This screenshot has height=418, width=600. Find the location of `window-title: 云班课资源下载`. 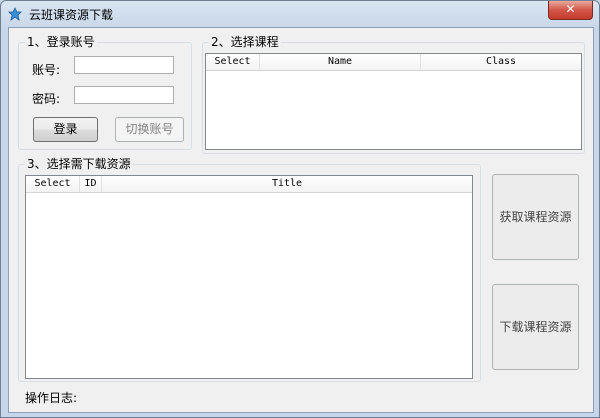

window-title: 云班课资源下载 is located at coordinates (71, 15).